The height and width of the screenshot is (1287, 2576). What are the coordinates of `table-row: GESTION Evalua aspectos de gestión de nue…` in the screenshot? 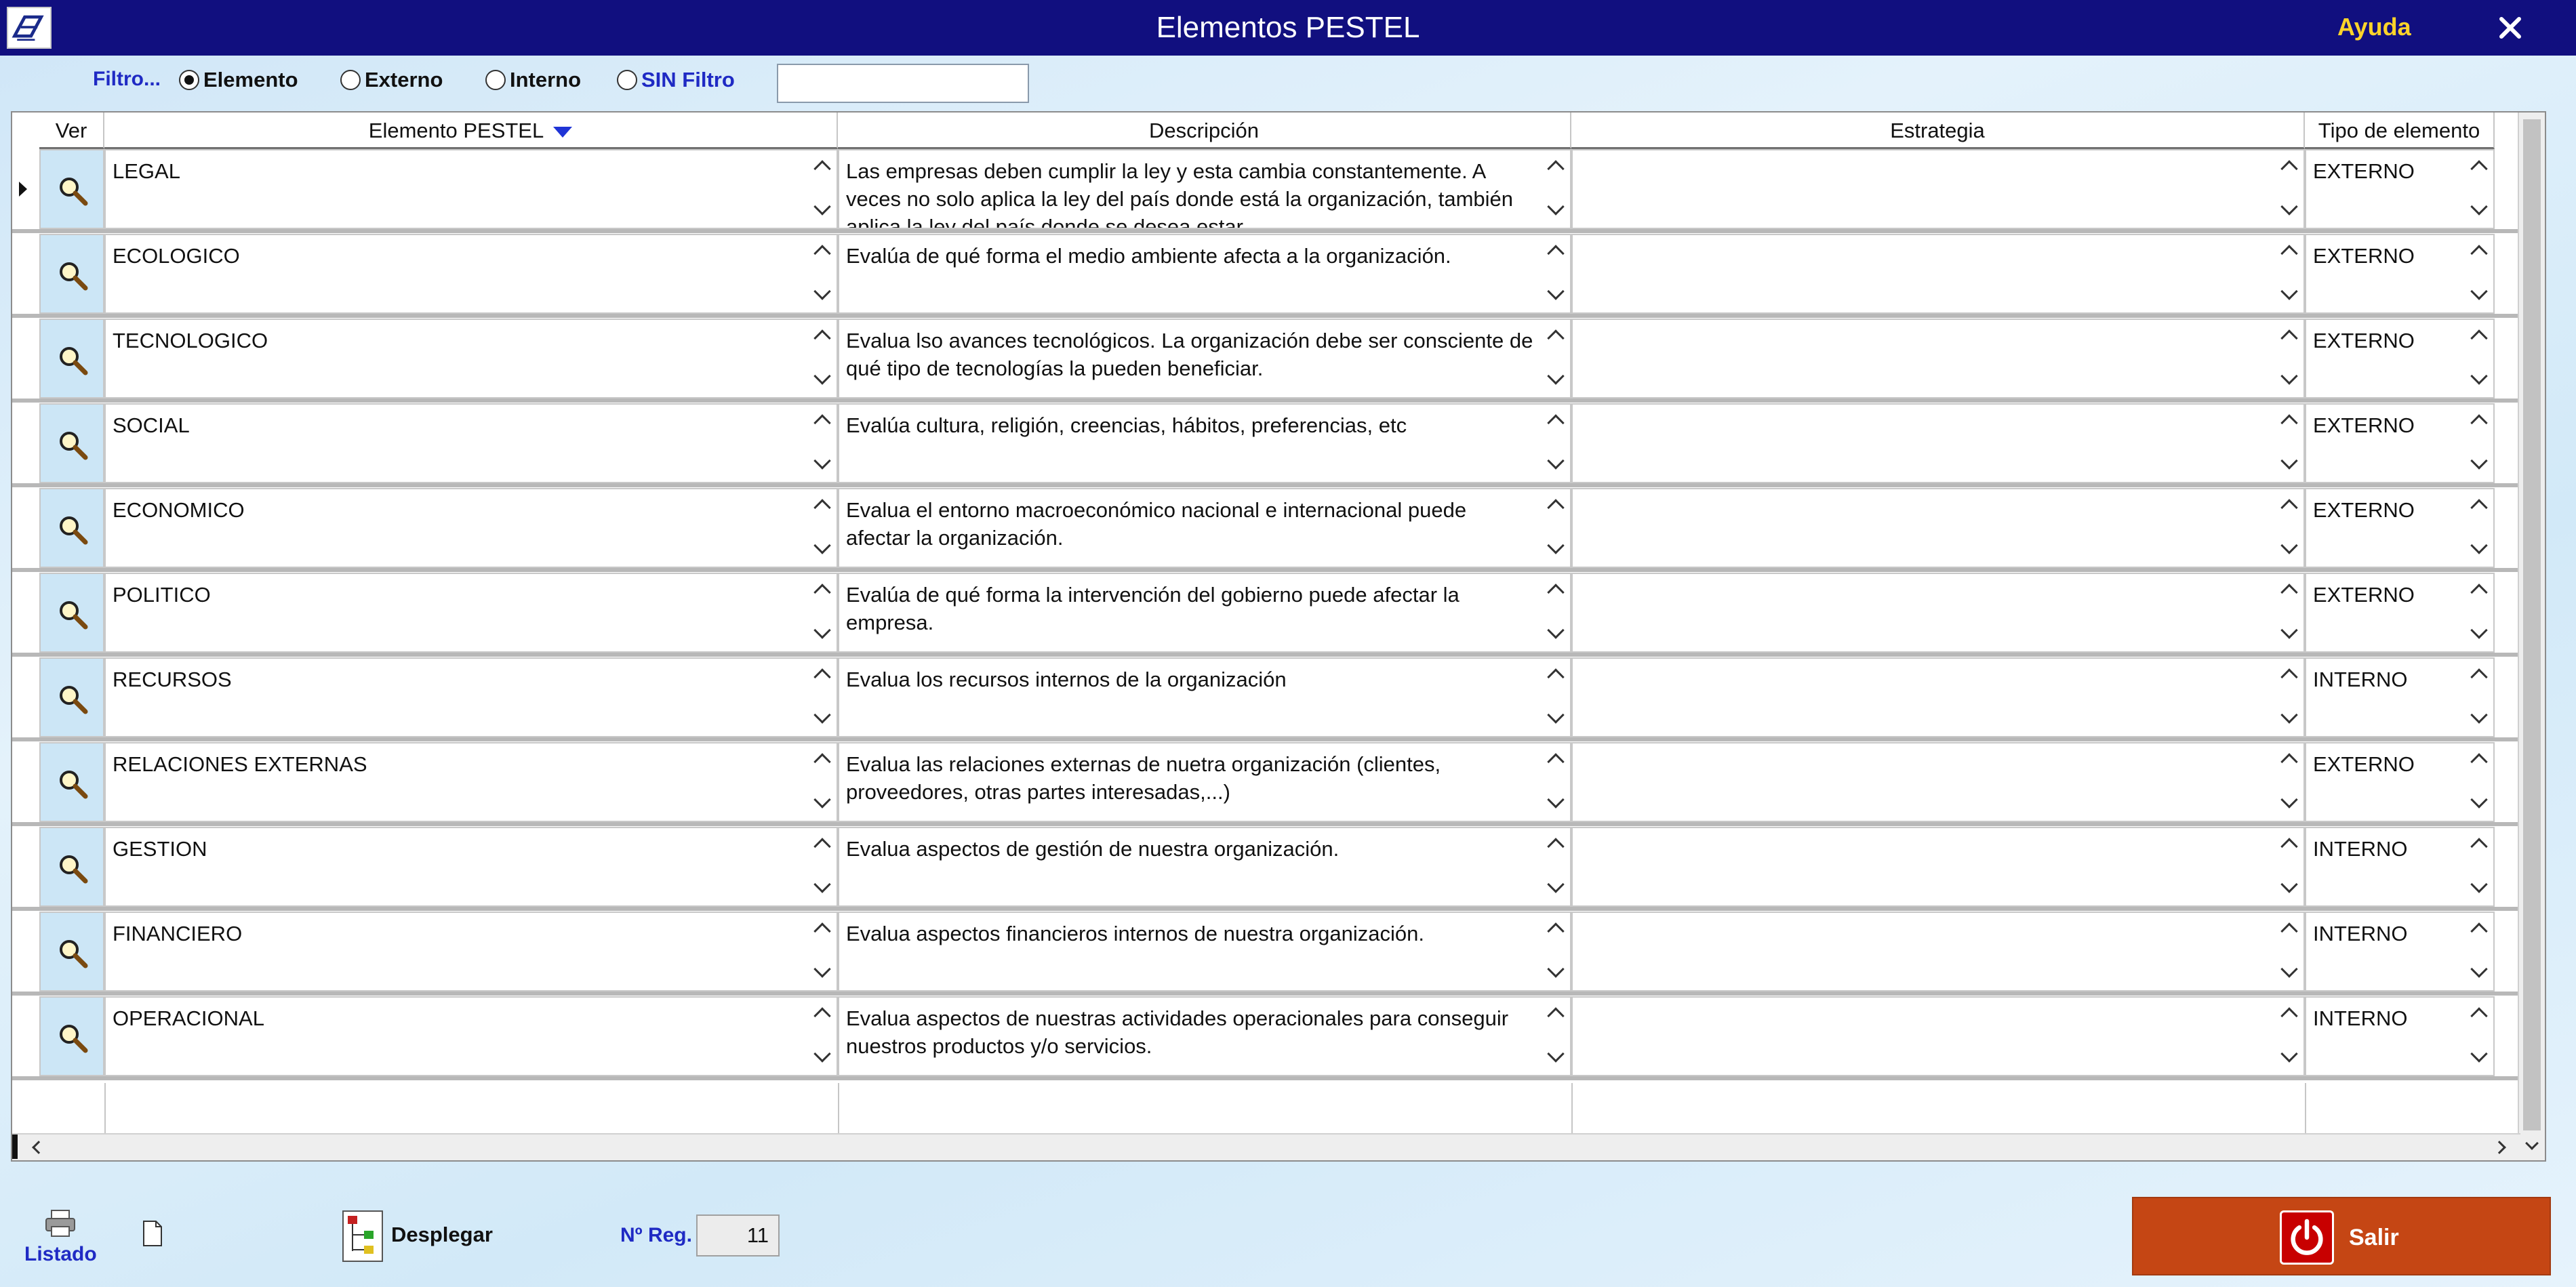 It's located at (1266, 870).